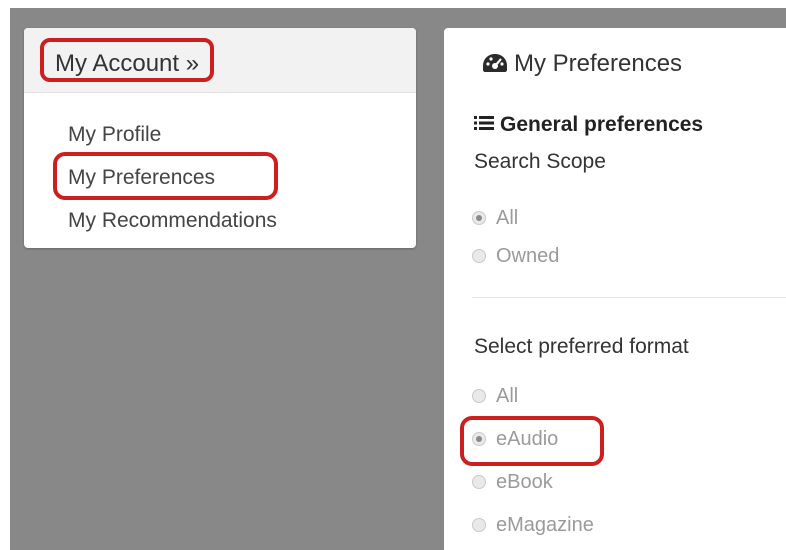 The height and width of the screenshot is (550, 786). What do you see at coordinates (114, 135) in the screenshot?
I see `my-profile-link: My Profile` at bounding box center [114, 135].